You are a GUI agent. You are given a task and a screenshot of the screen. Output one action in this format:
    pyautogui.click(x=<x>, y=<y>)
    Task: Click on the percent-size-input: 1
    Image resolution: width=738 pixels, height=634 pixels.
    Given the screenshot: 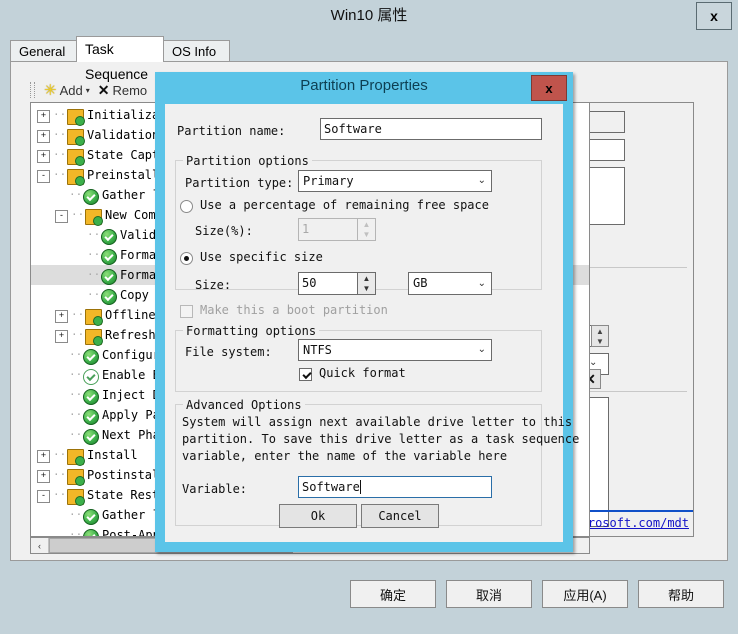 What is the action you would take?
    pyautogui.click(x=328, y=229)
    